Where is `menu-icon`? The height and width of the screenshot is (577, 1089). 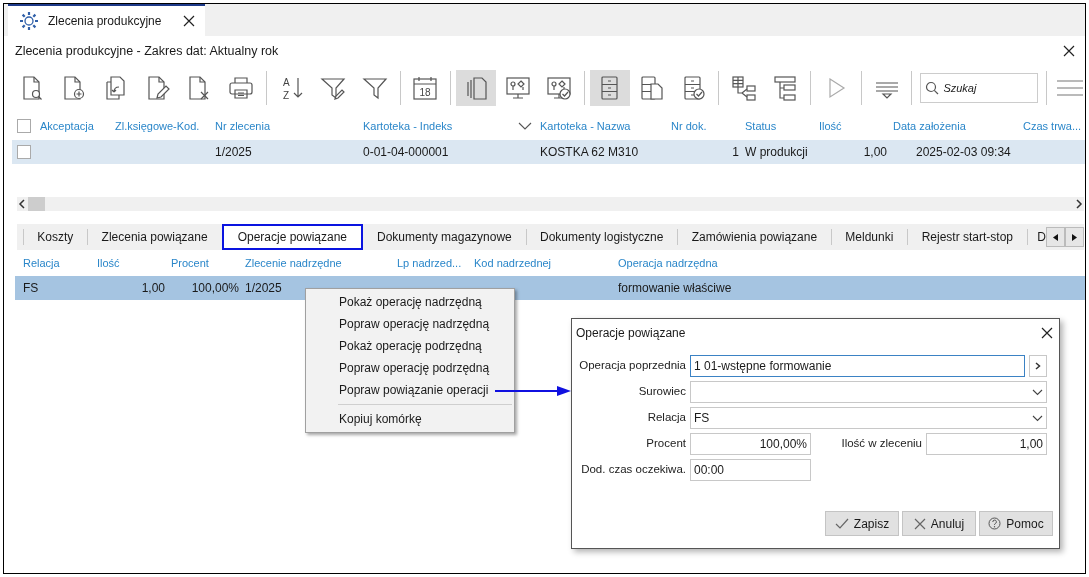 menu-icon is located at coordinates (1070, 88).